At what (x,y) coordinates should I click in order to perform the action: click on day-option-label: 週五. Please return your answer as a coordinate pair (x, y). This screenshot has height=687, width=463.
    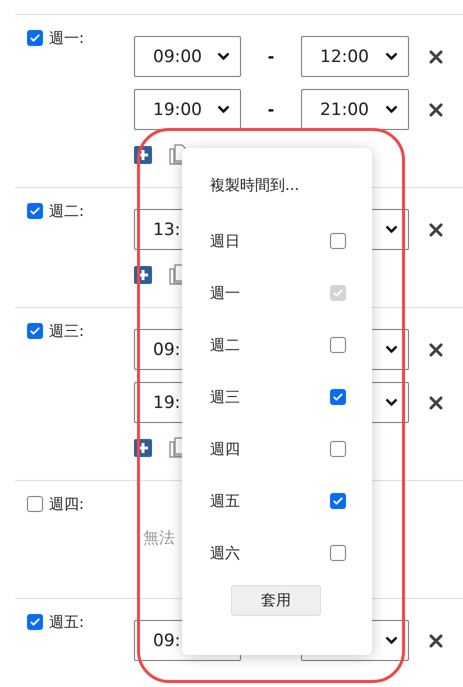
    Looking at the image, I should click on (225, 501).